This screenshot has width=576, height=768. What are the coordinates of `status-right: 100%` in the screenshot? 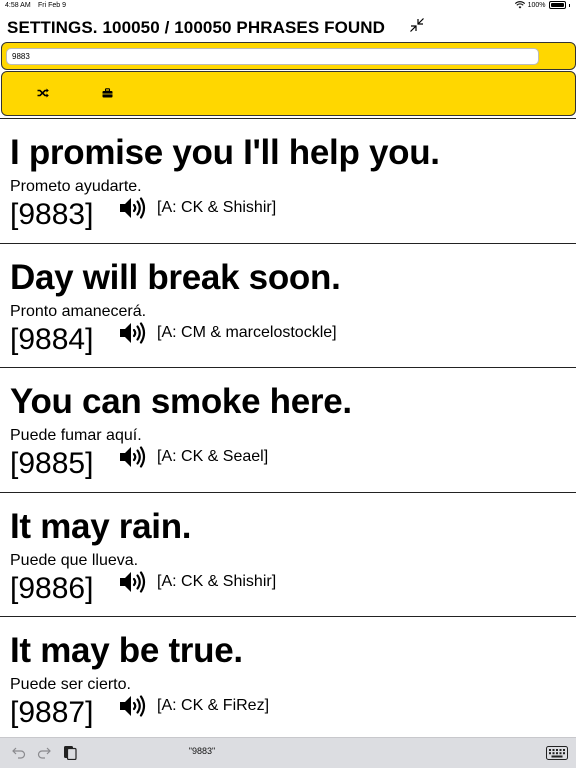 It's located at (542, 5).